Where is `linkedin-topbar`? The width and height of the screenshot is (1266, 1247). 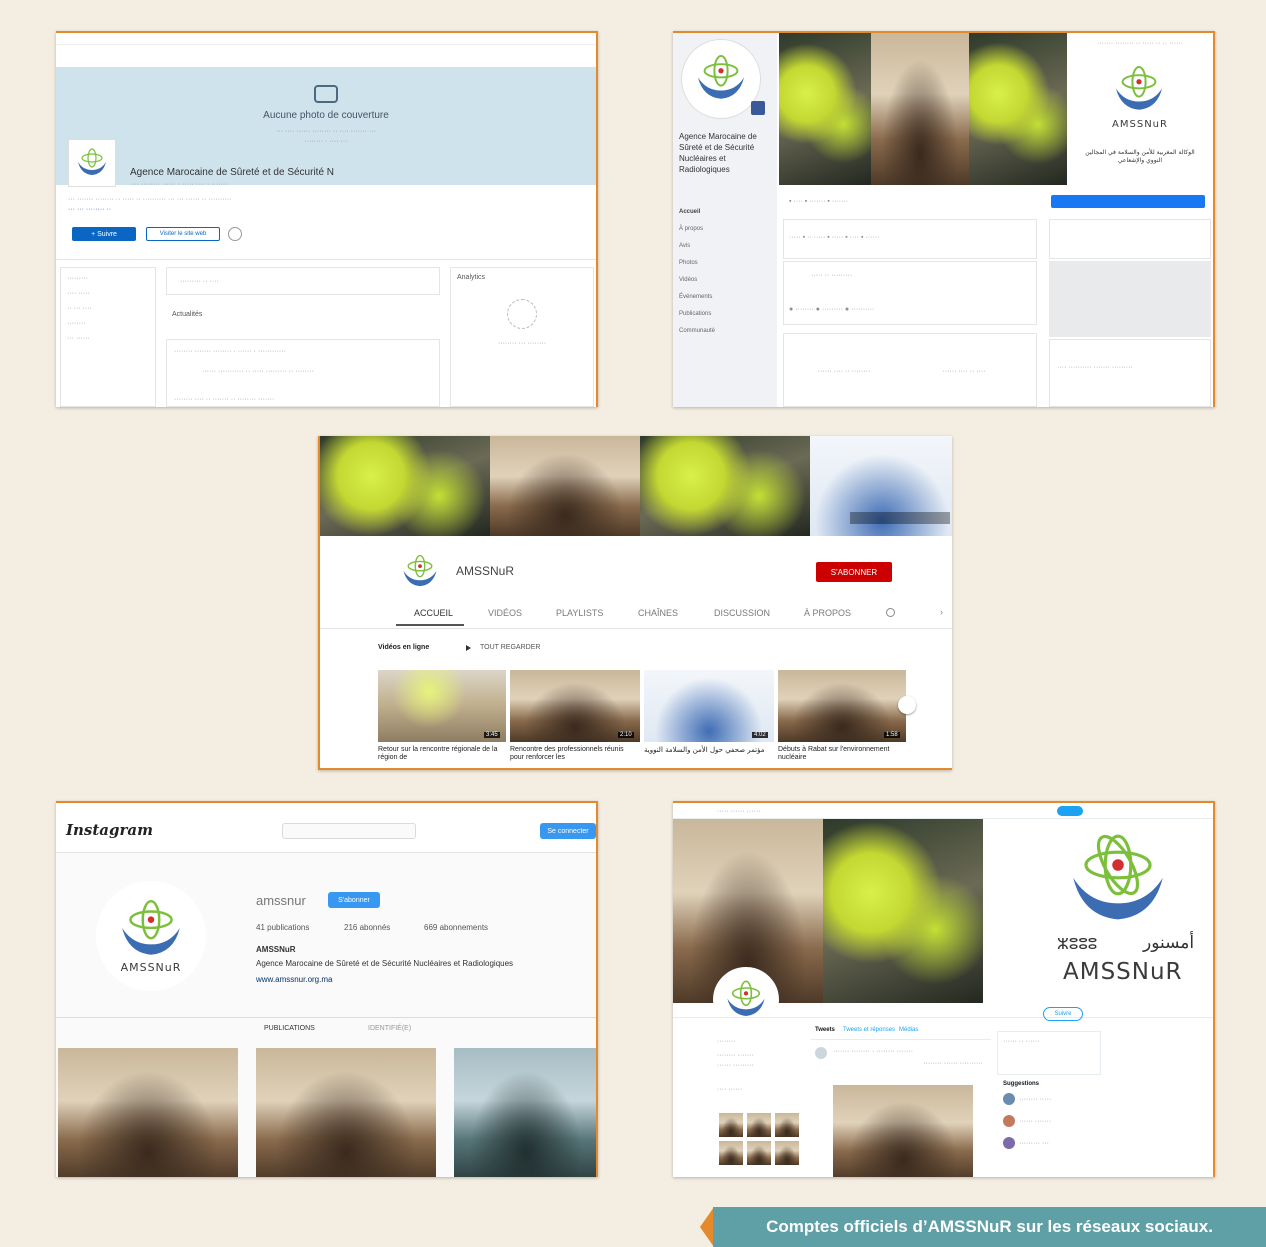
linkedin-topbar is located at coordinates (326, 39).